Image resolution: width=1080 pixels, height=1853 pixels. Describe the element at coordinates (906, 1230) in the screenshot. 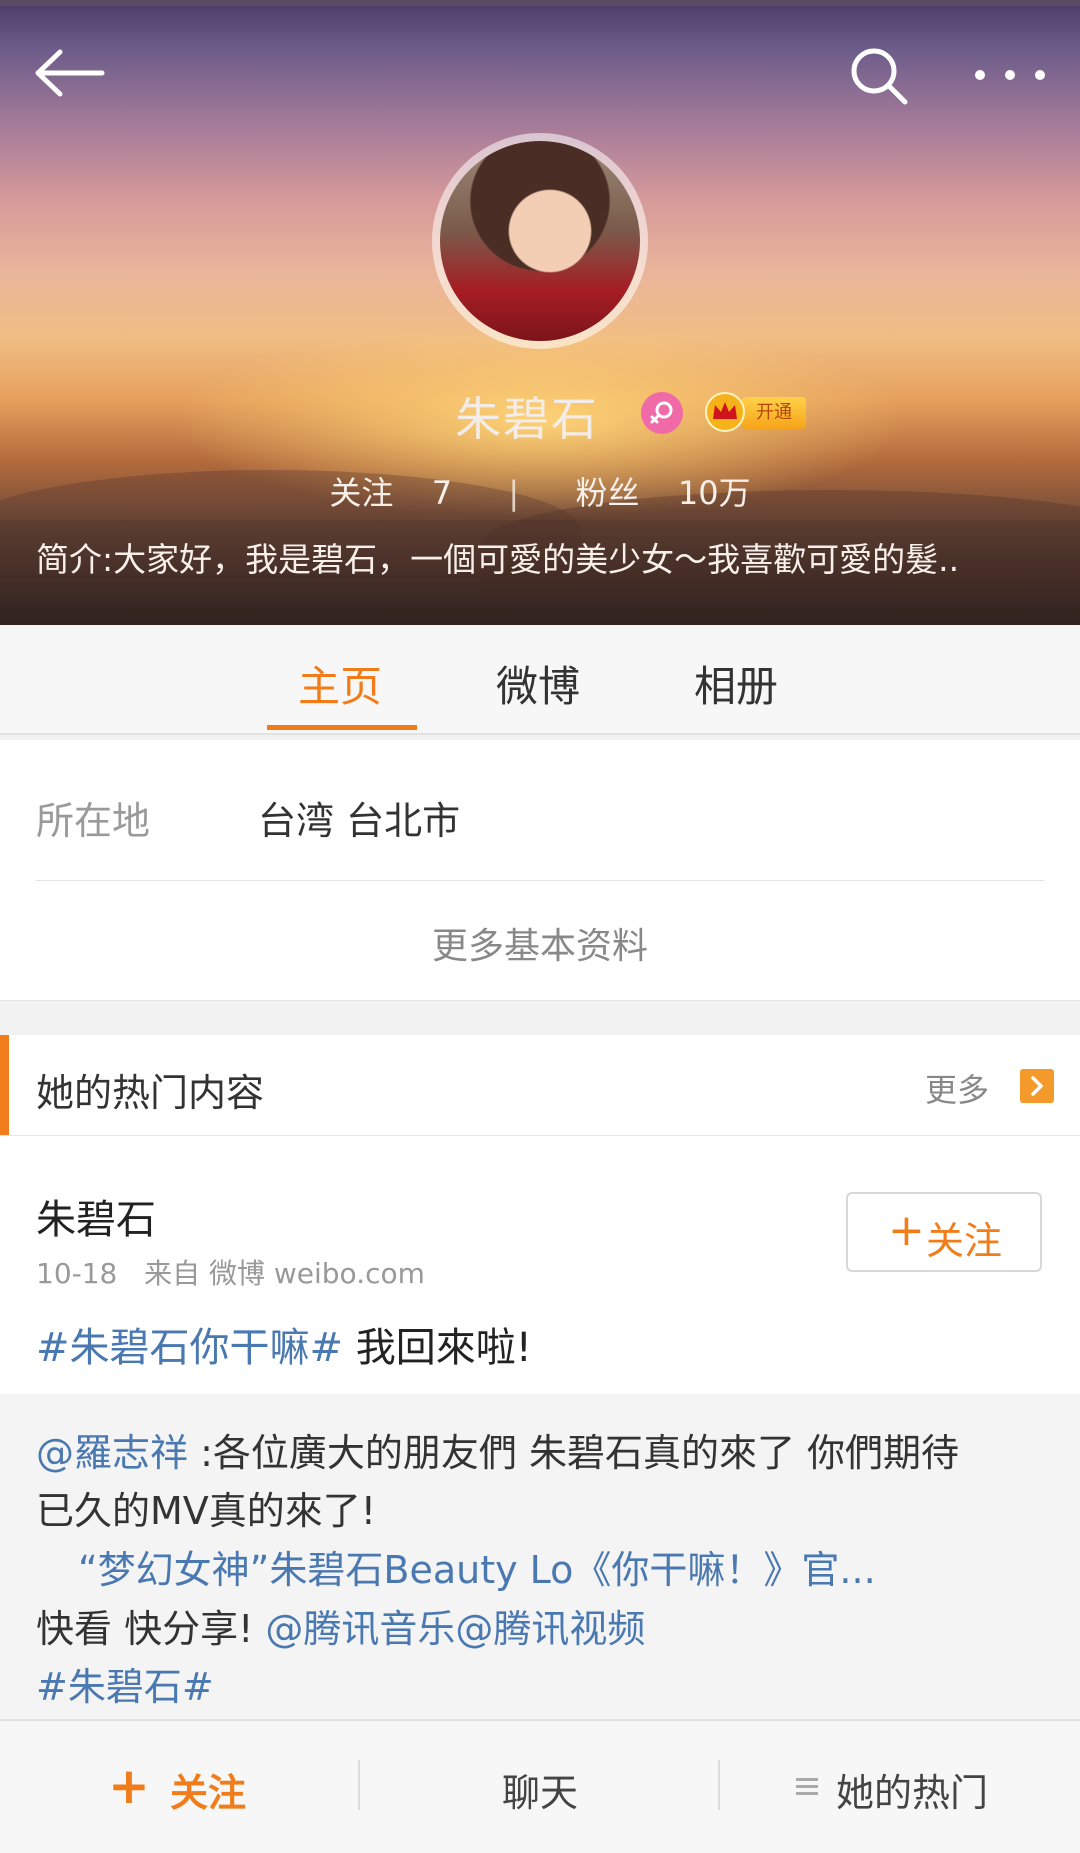

I see `plus-icon: +` at that location.